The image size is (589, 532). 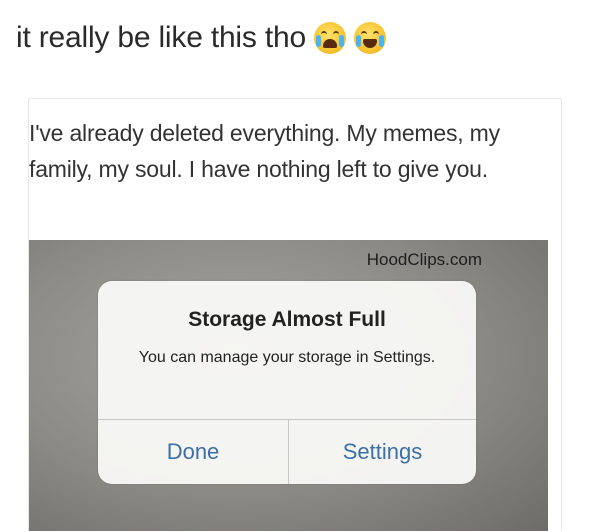 I want to click on settings-button: Settings, so click(x=382, y=452).